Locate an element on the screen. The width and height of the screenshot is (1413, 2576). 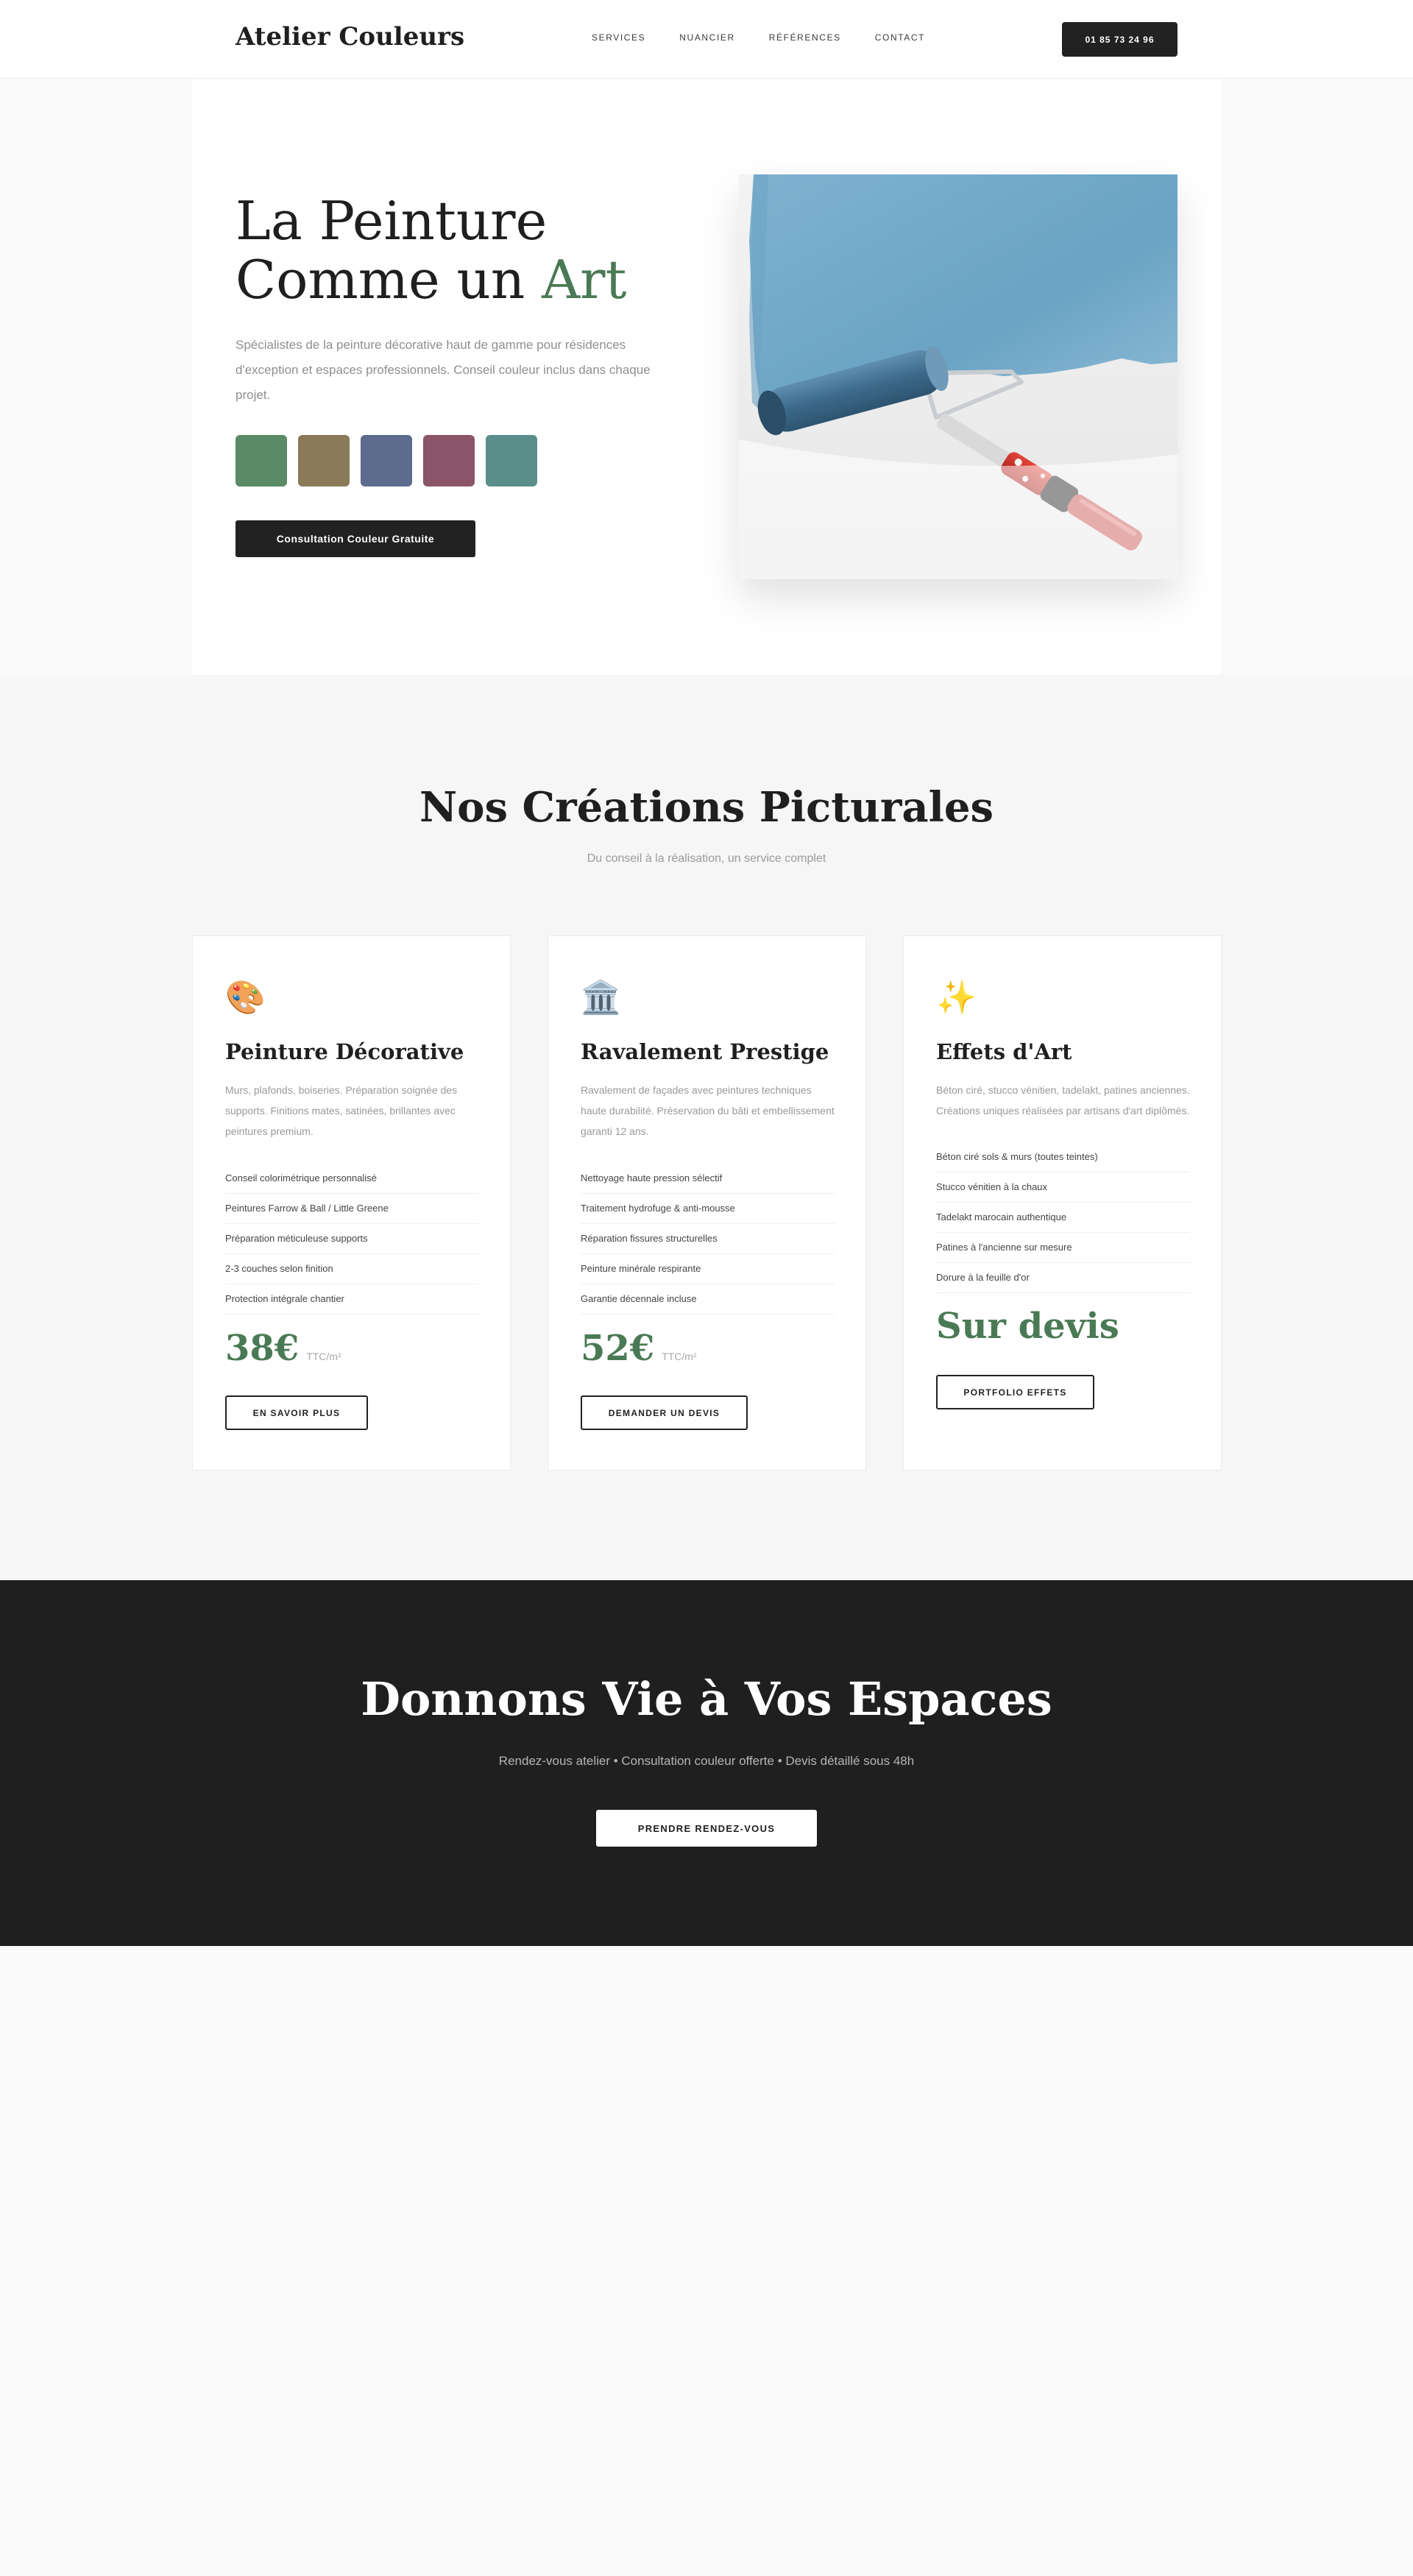
main-menu: SERVICES NUANCIER RÉFÉRENCES CONTACT is located at coordinates (758, 37).